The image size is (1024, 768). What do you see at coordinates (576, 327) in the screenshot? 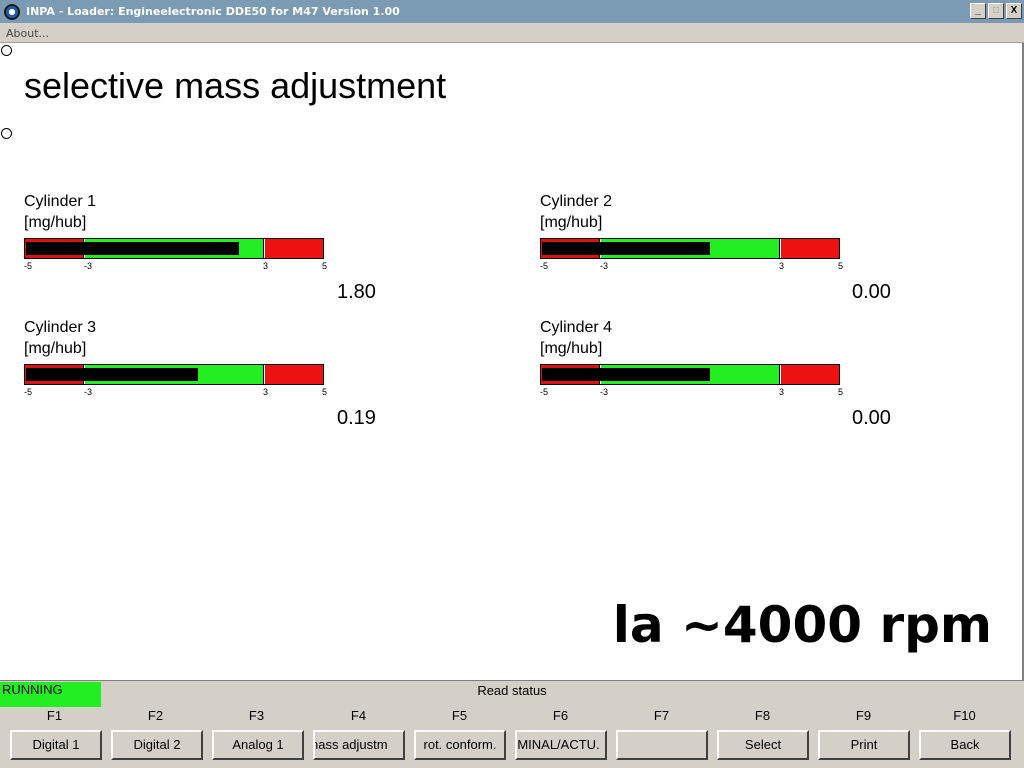
I see `cylinder-name: Cylinder 4` at bounding box center [576, 327].